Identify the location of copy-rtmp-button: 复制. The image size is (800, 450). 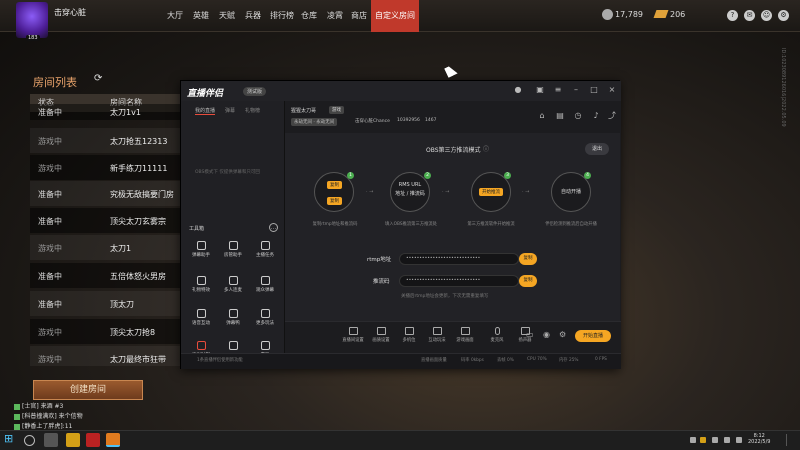
(528, 259).